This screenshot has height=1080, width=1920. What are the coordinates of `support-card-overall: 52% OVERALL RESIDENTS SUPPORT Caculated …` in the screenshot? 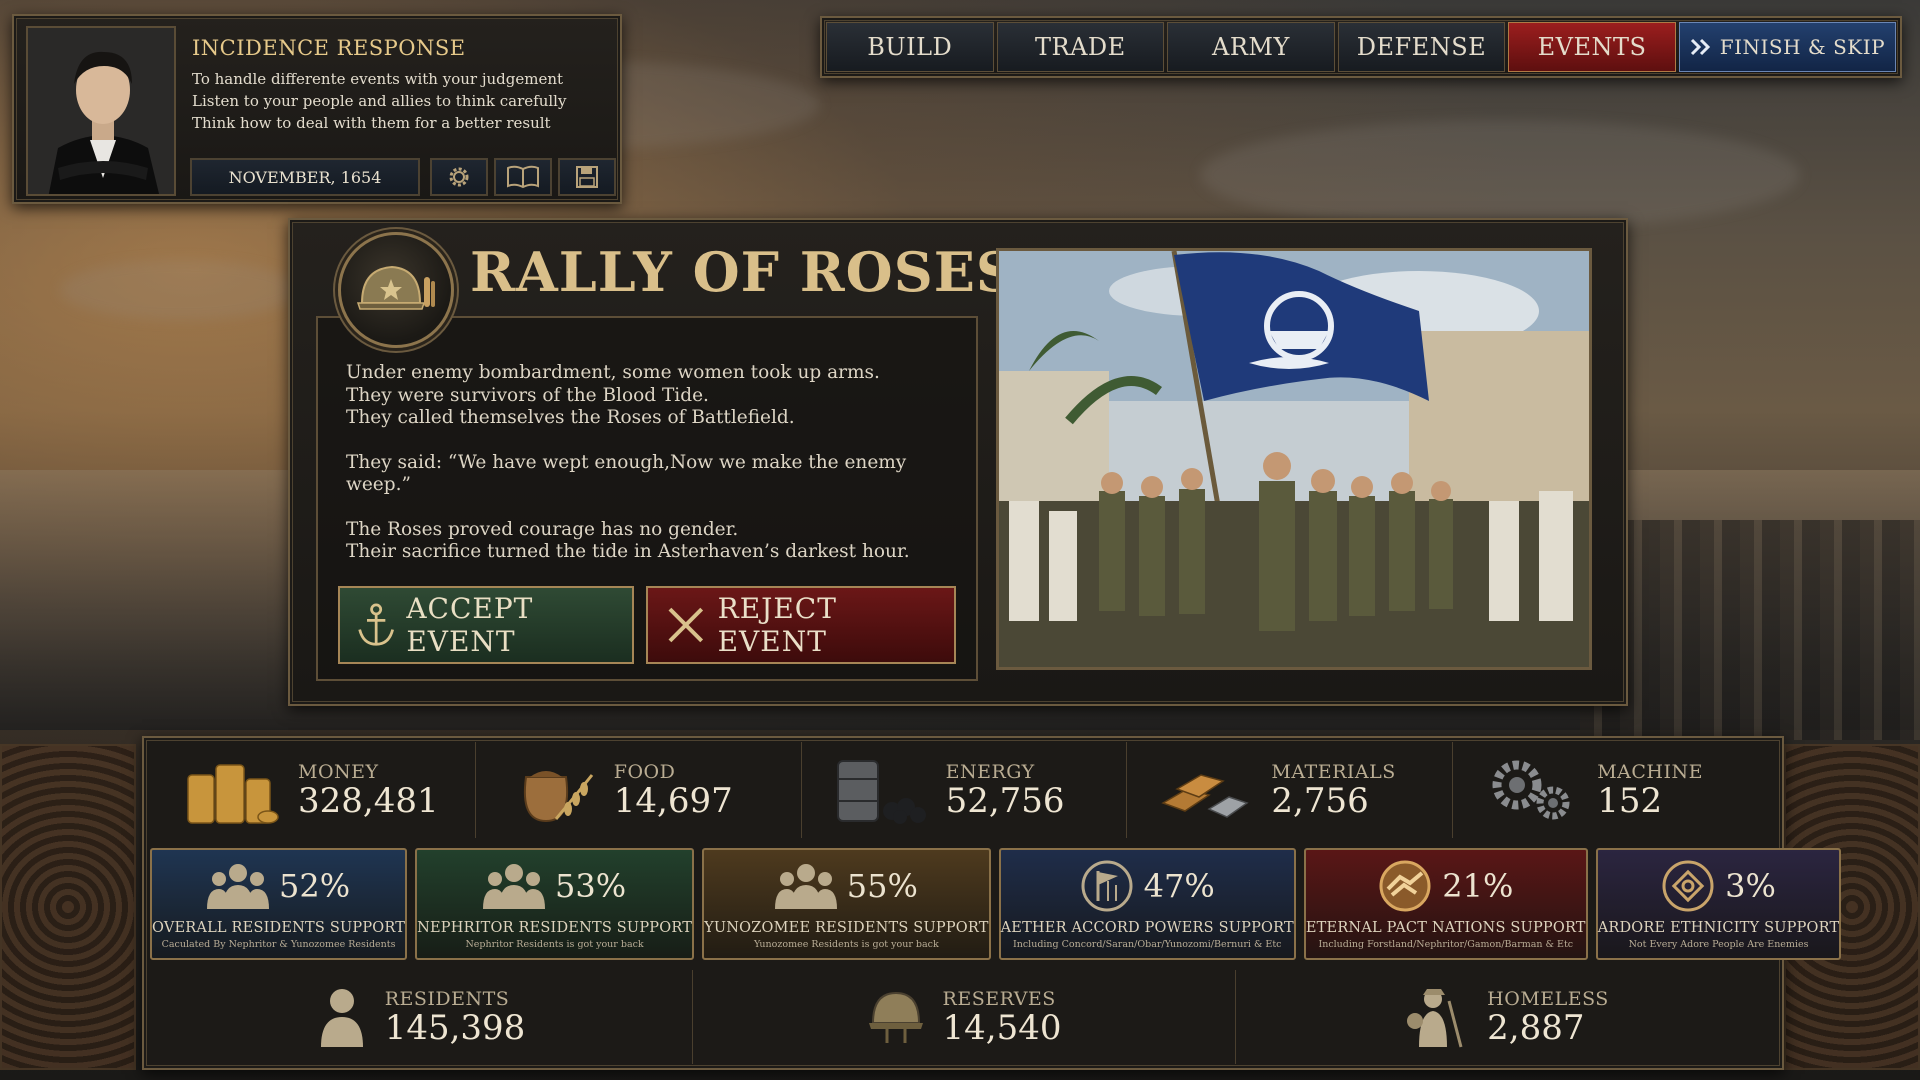 It's located at (279, 904).